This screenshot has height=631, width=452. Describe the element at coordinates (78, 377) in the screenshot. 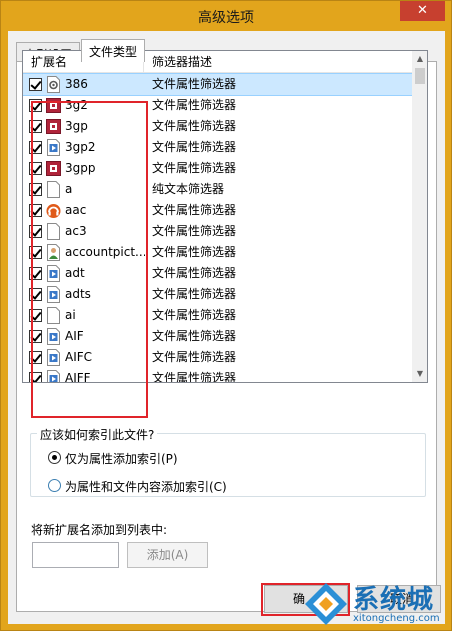

I see `row-extension: AIFF` at that location.